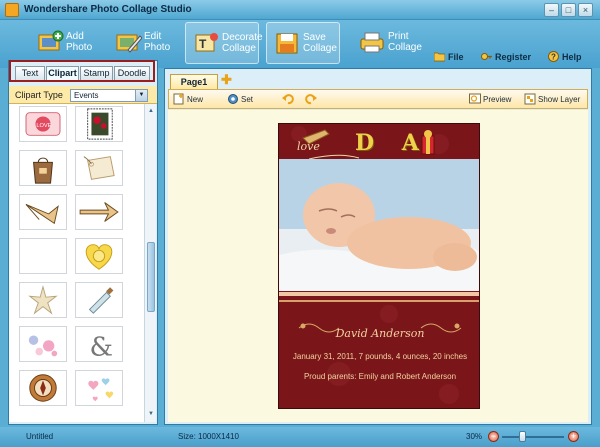  Describe the element at coordinates (568, 10) in the screenshot. I see `maximize-button: □` at that location.